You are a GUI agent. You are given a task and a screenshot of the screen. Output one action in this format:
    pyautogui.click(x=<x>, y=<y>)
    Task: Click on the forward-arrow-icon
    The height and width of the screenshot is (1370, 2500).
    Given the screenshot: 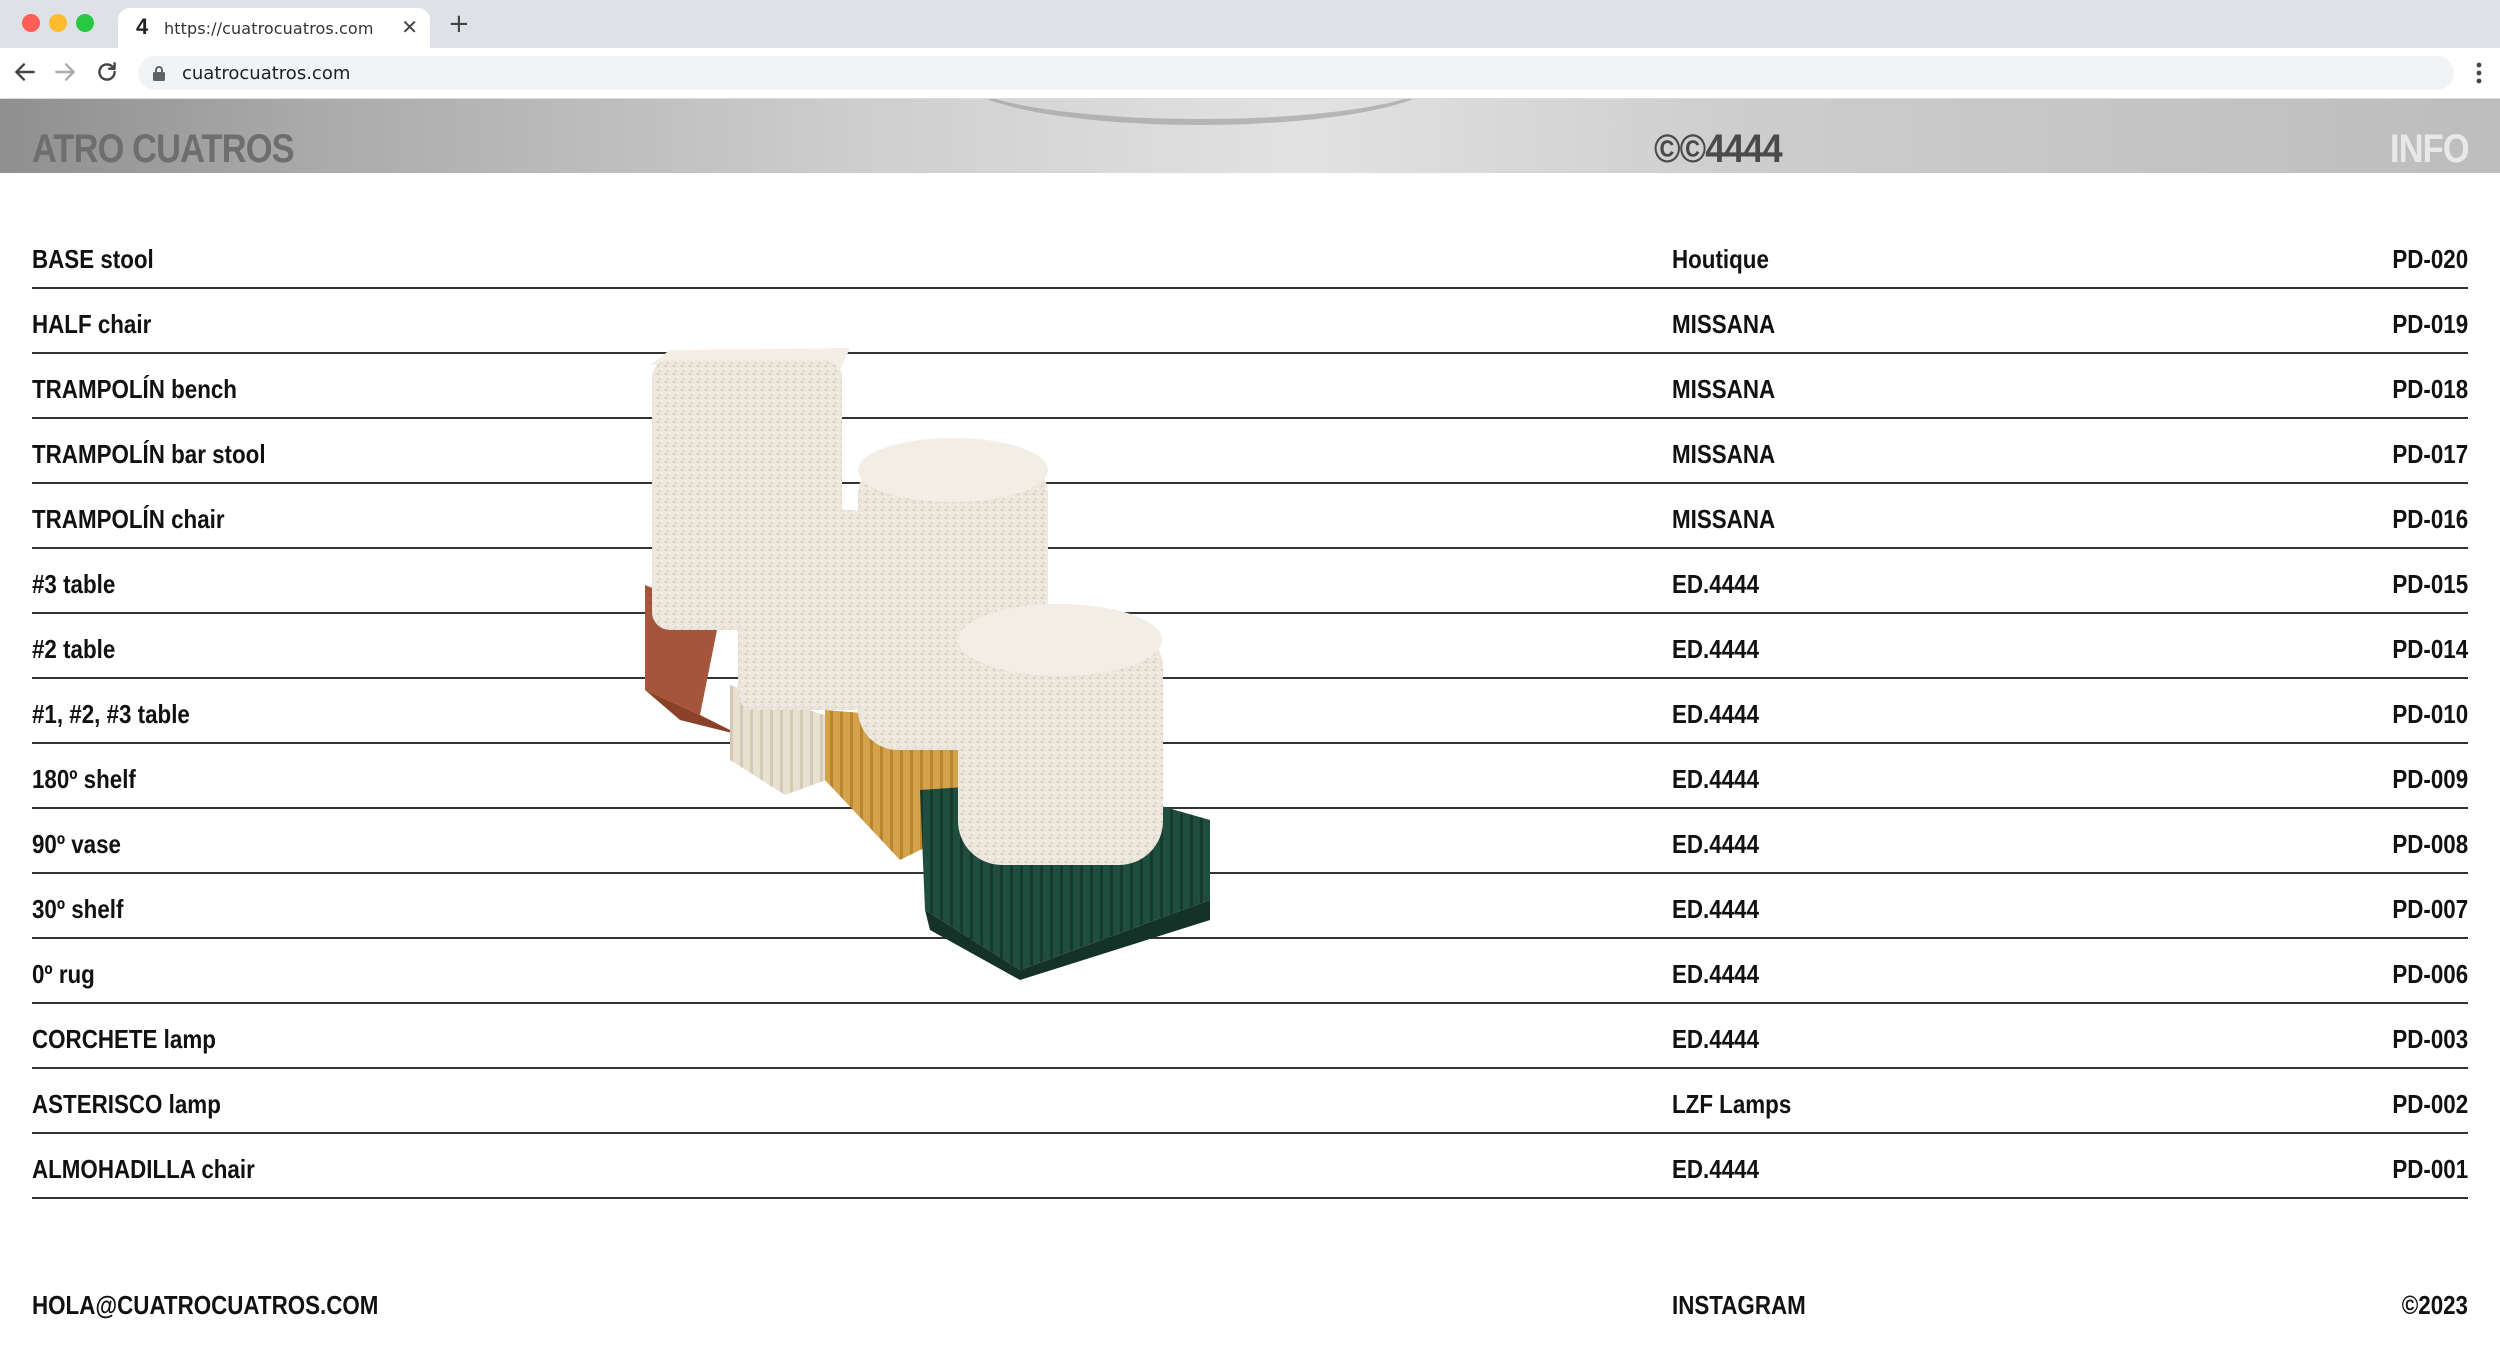 What is the action you would take?
    pyautogui.click(x=65, y=72)
    